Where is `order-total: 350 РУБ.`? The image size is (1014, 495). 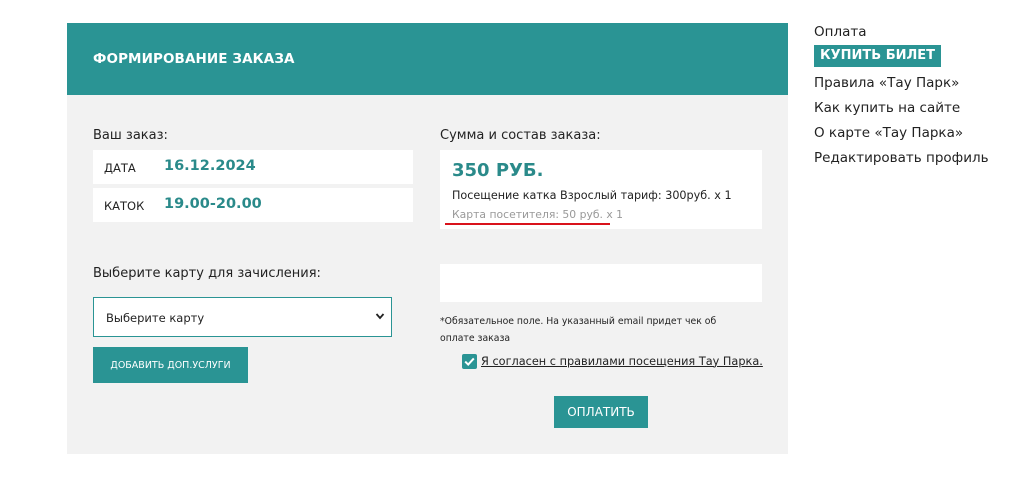
order-total: 350 РУБ. is located at coordinates (498, 170).